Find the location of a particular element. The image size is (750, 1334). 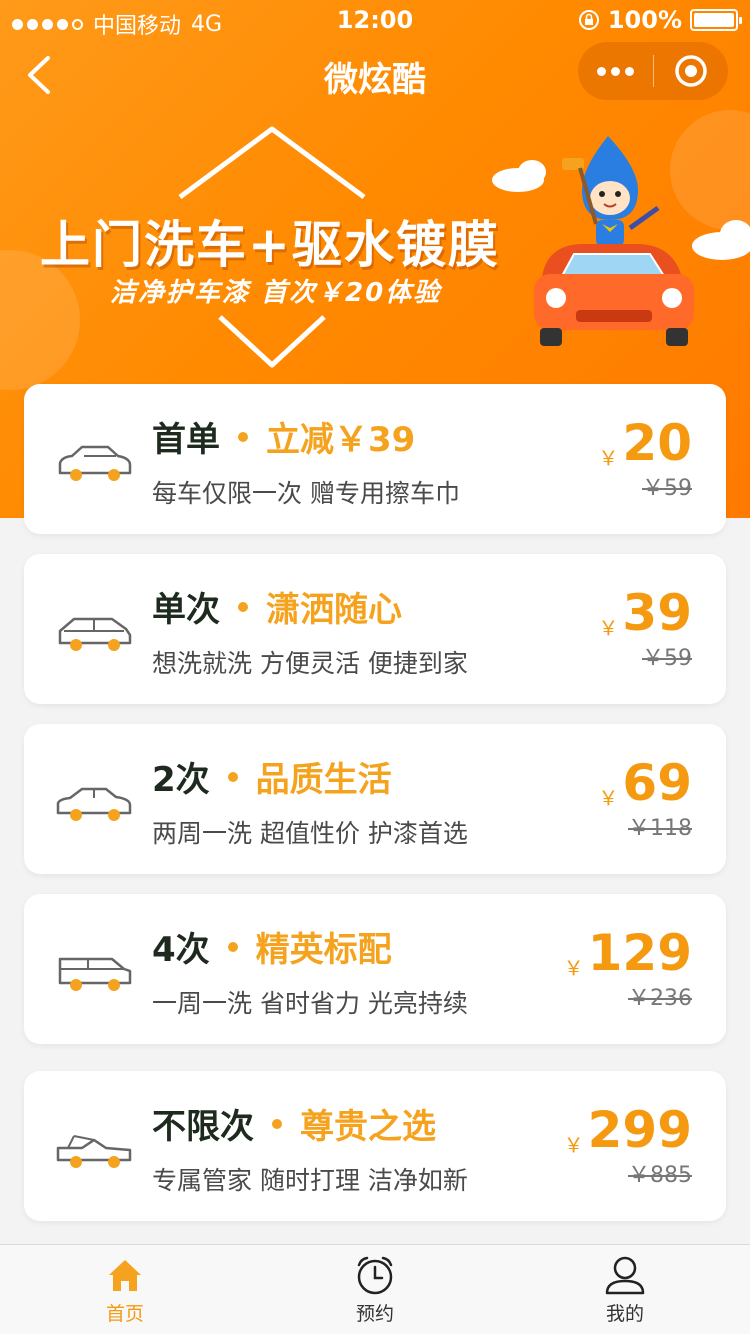

plan-card: 首单 立减￥39 每车仅限一次 赠专用擦车巾 ￥20 ￥59 is located at coordinates (375, 459).